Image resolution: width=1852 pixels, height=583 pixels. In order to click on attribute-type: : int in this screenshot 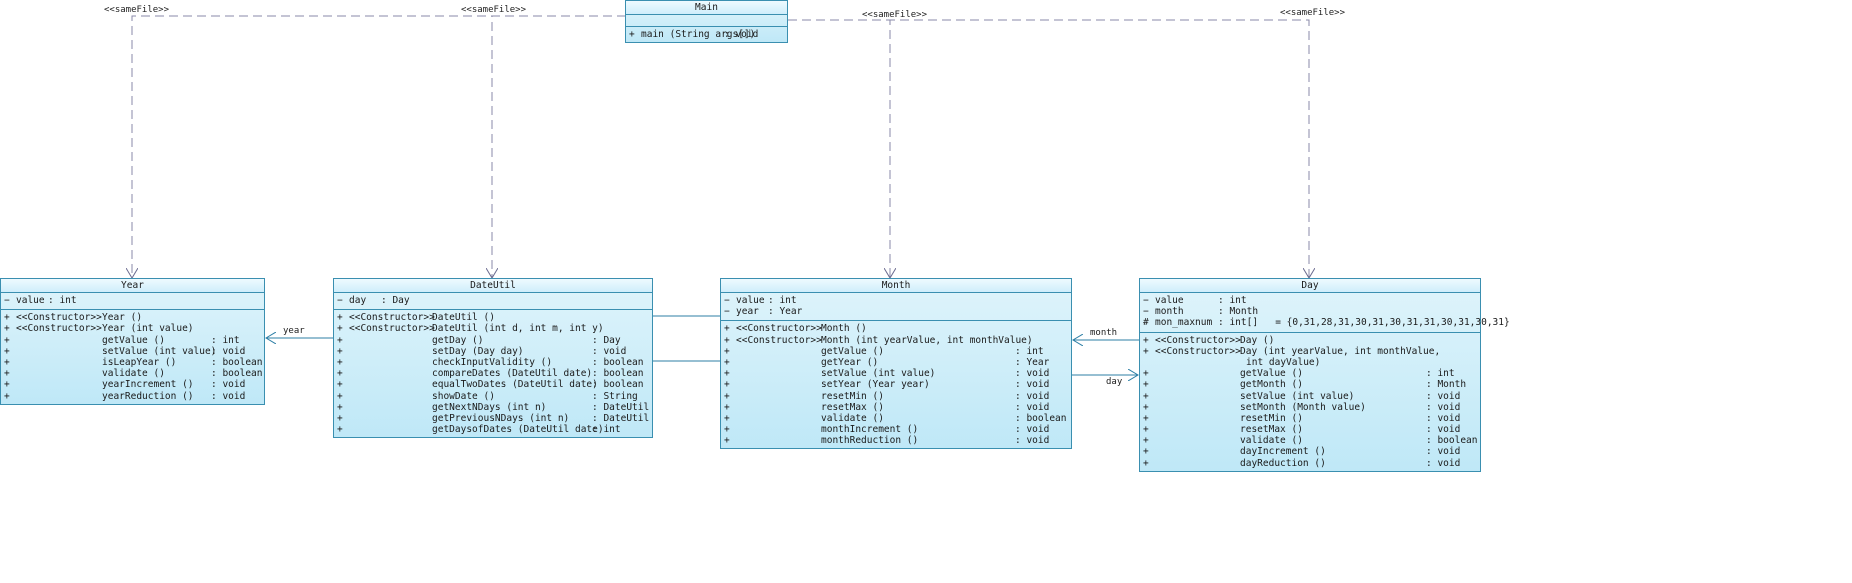, I will do `click(1232, 300)`.